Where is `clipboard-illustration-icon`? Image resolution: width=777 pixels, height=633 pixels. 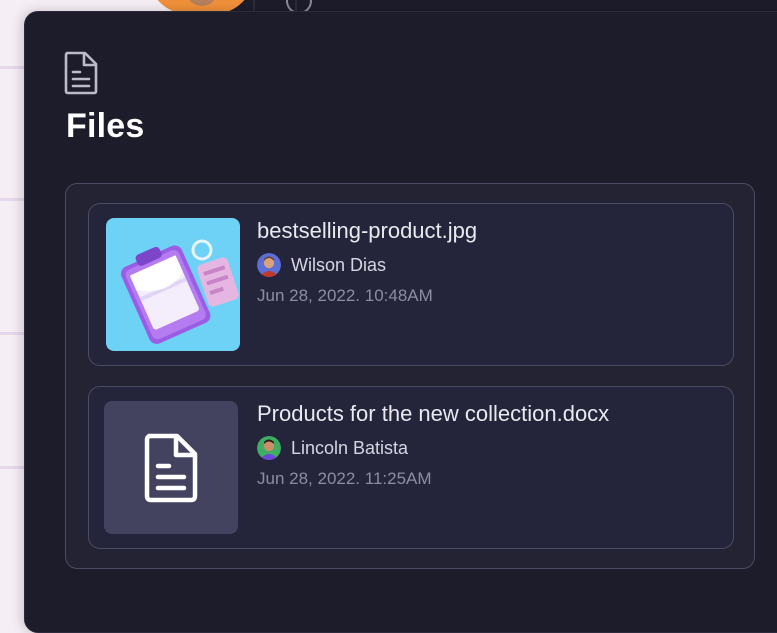
clipboard-illustration-icon is located at coordinates (180, 291).